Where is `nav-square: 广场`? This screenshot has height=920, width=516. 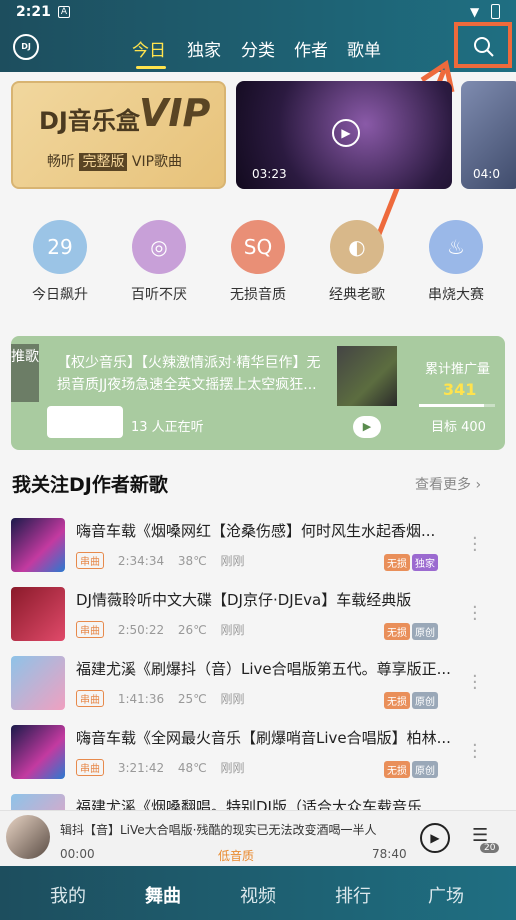 nav-square: 广场 is located at coordinates (446, 895).